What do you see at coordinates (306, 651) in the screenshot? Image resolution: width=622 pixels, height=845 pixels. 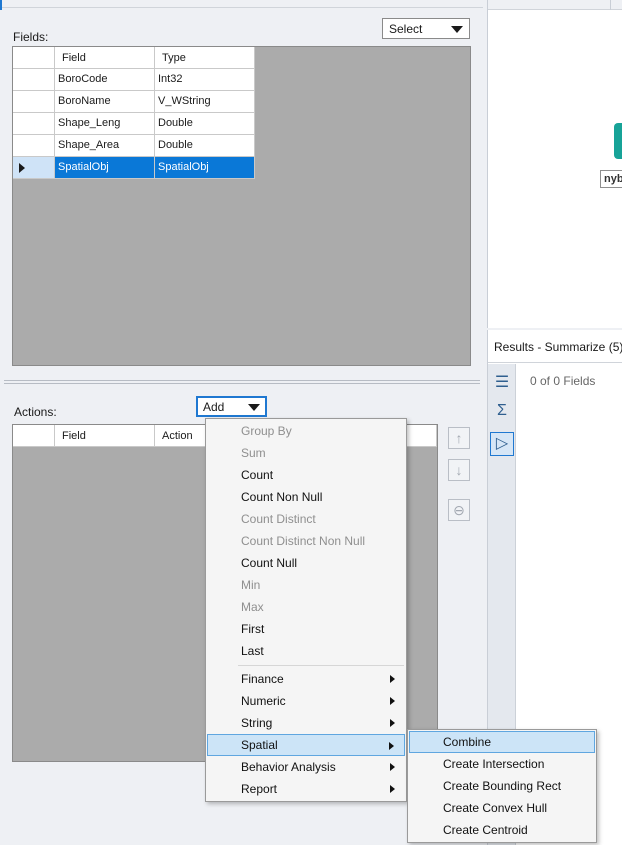 I see `menu-item-last: Last` at bounding box center [306, 651].